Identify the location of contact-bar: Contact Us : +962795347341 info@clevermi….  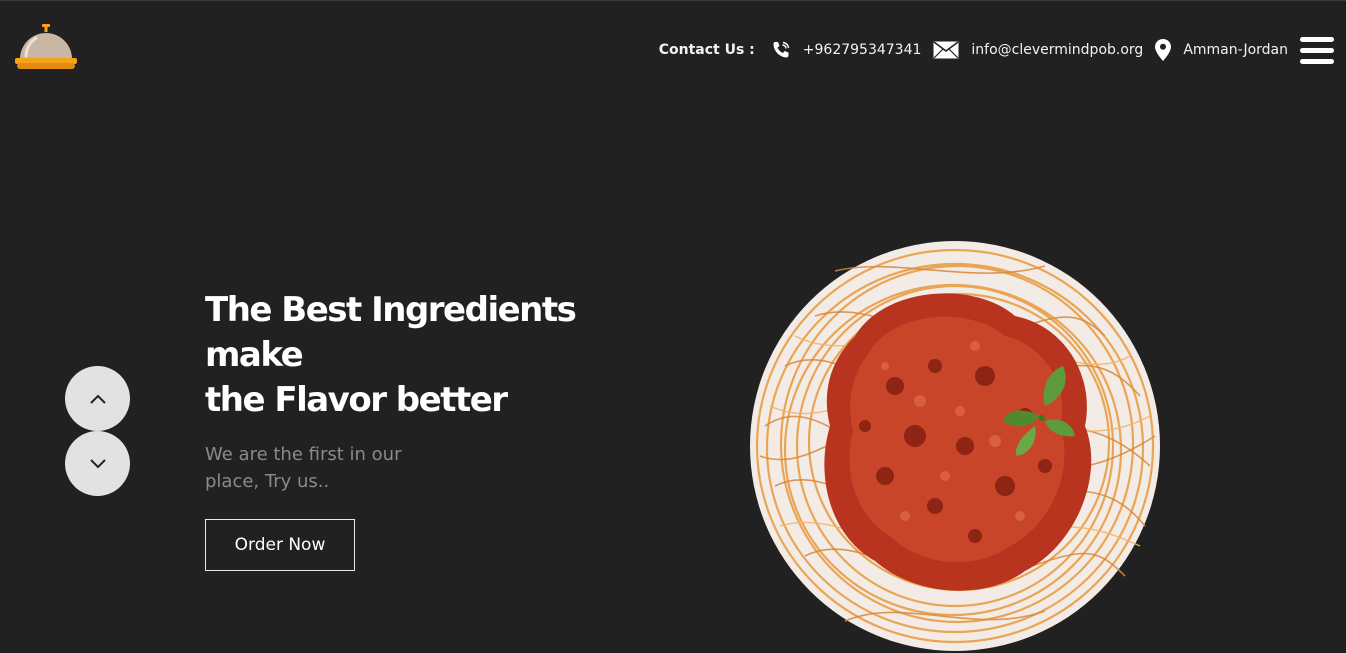
(996, 50).